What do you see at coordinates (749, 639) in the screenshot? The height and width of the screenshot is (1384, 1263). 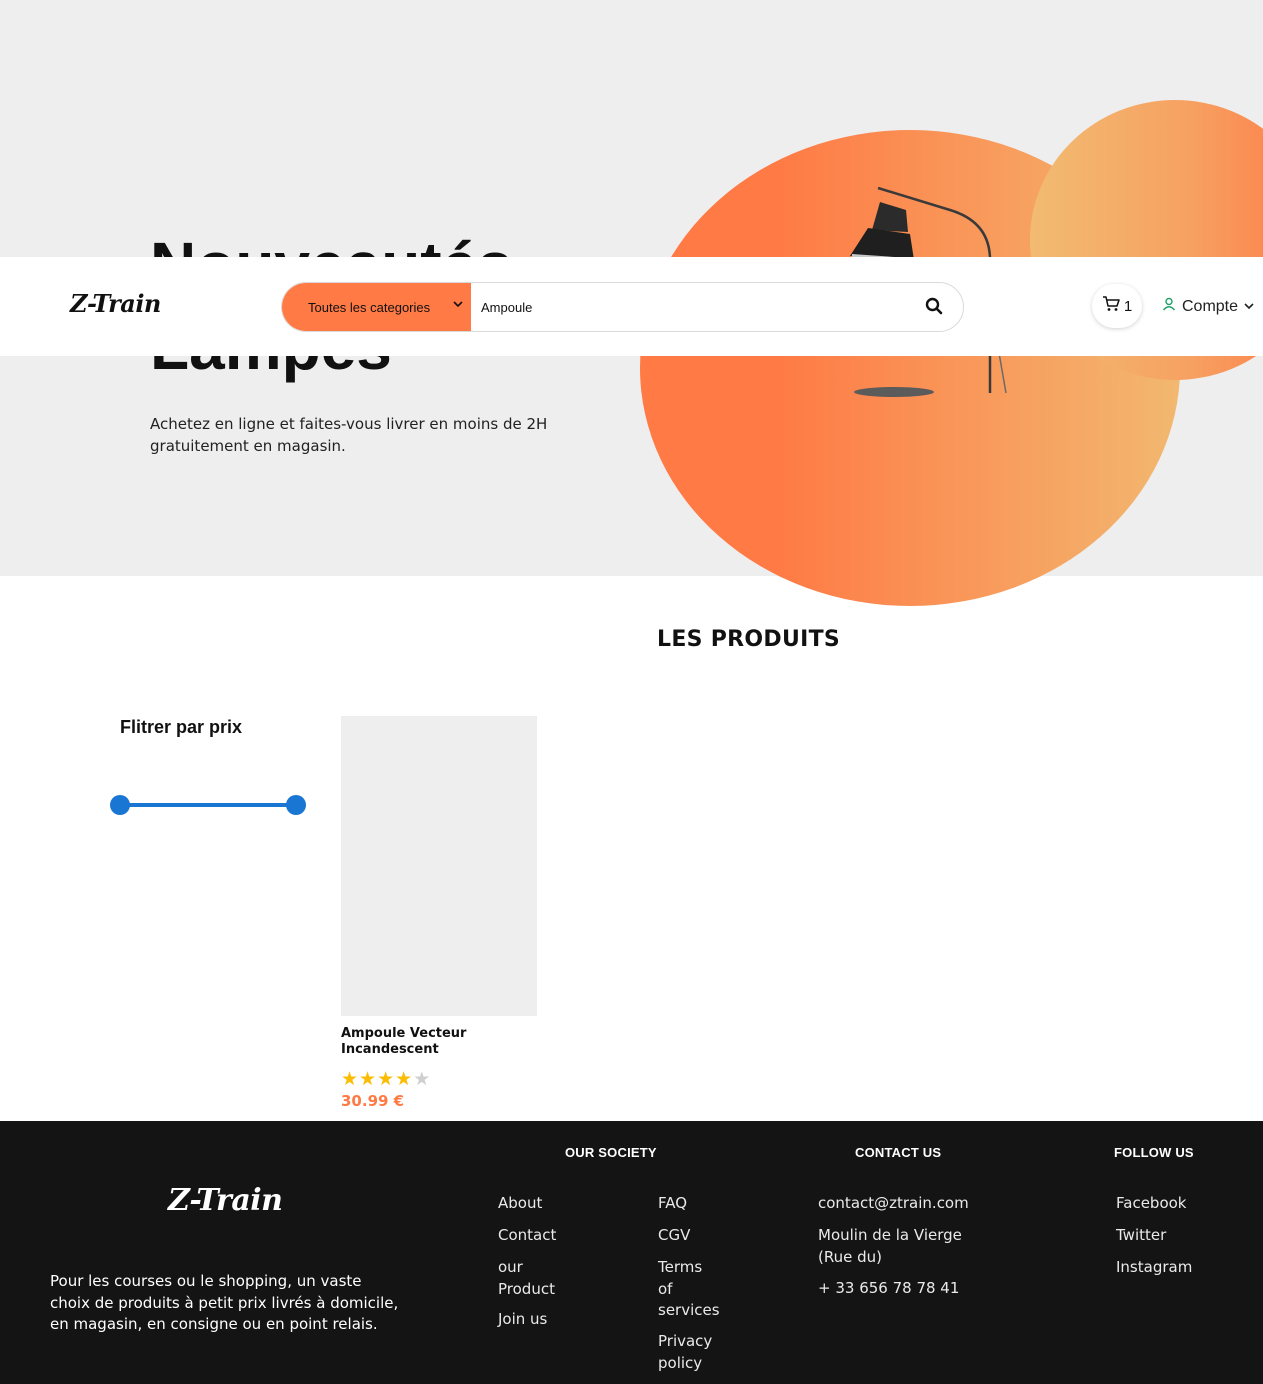 I see `products-title: LES PRODUITS` at bounding box center [749, 639].